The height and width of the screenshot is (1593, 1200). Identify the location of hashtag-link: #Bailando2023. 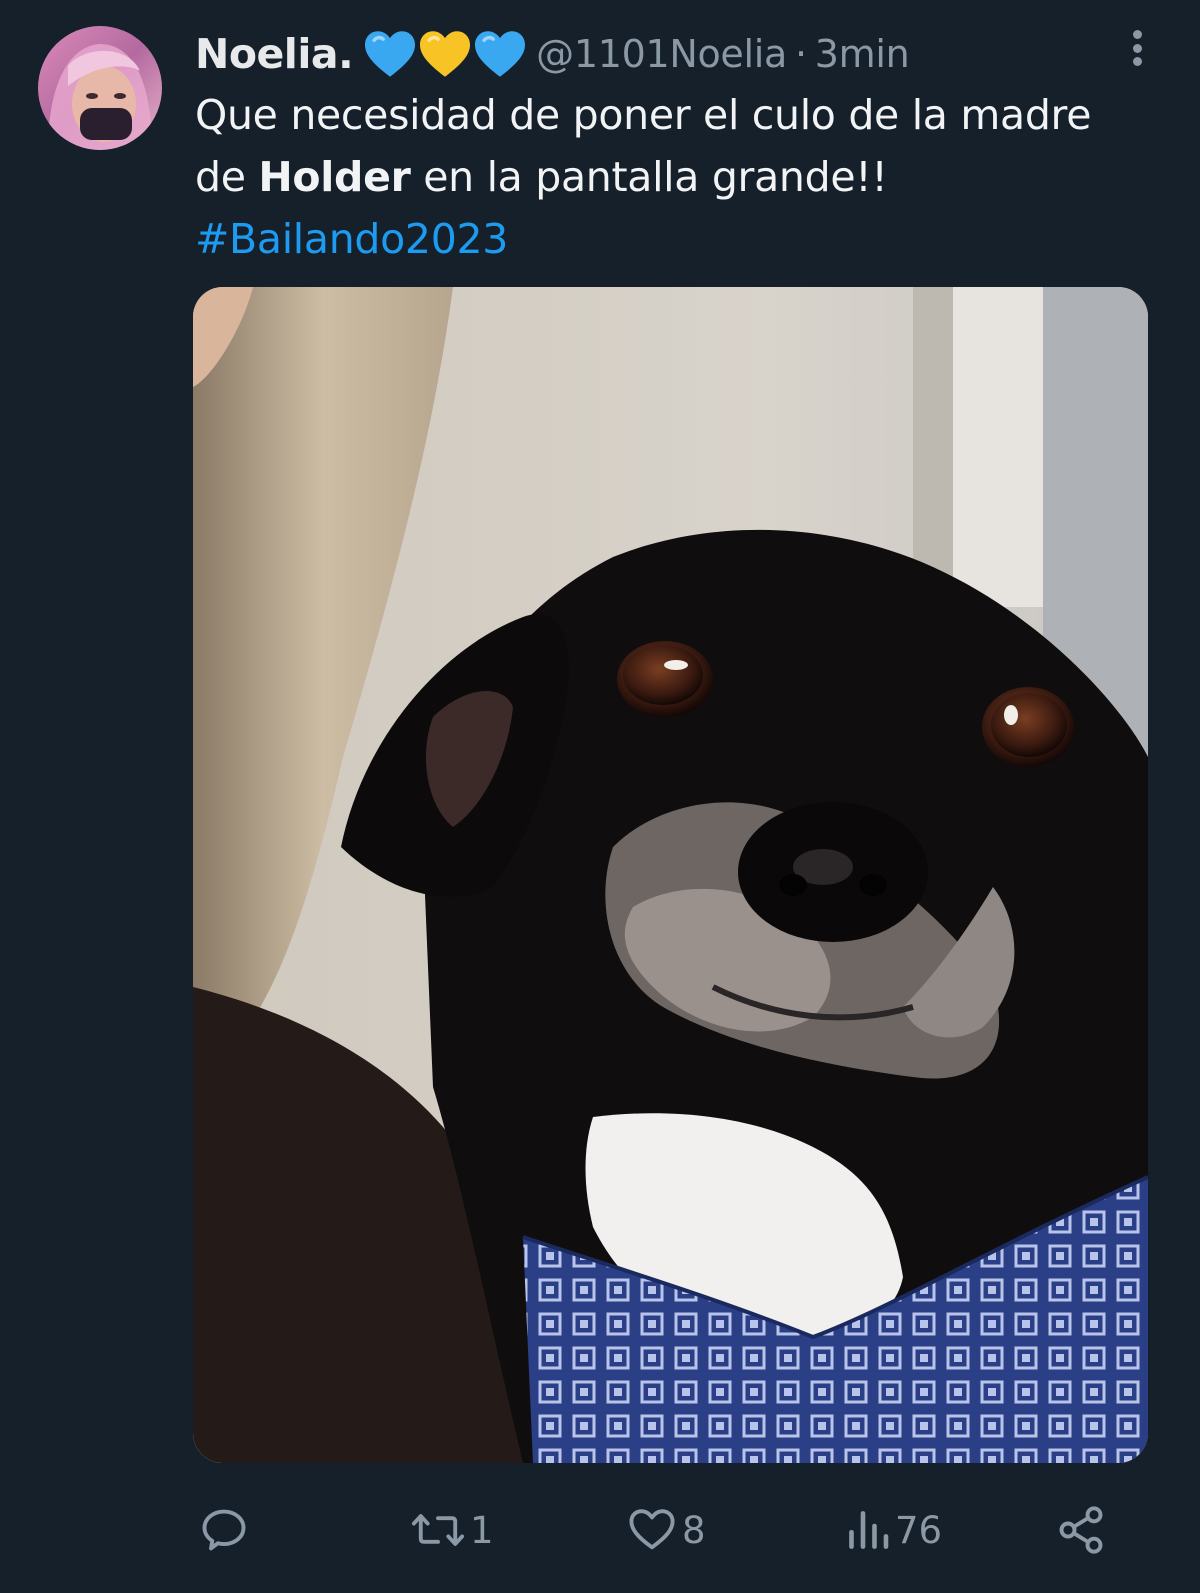
(665, 239).